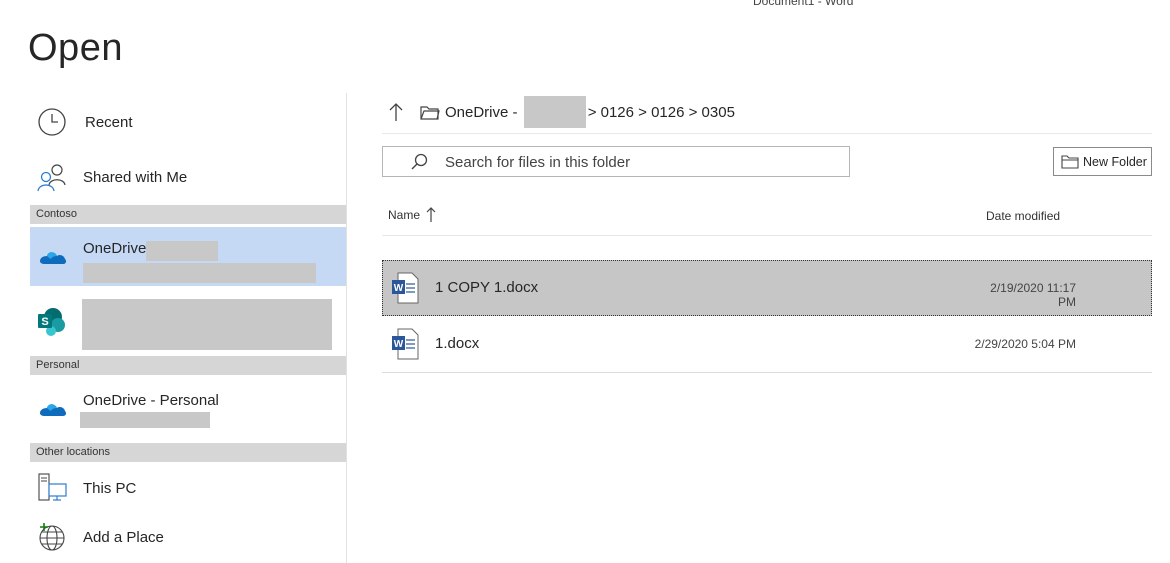 This screenshot has height=563, width=1170. Describe the element at coordinates (457, 343) in the screenshot. I see `file-name: 1.docx` at that location.